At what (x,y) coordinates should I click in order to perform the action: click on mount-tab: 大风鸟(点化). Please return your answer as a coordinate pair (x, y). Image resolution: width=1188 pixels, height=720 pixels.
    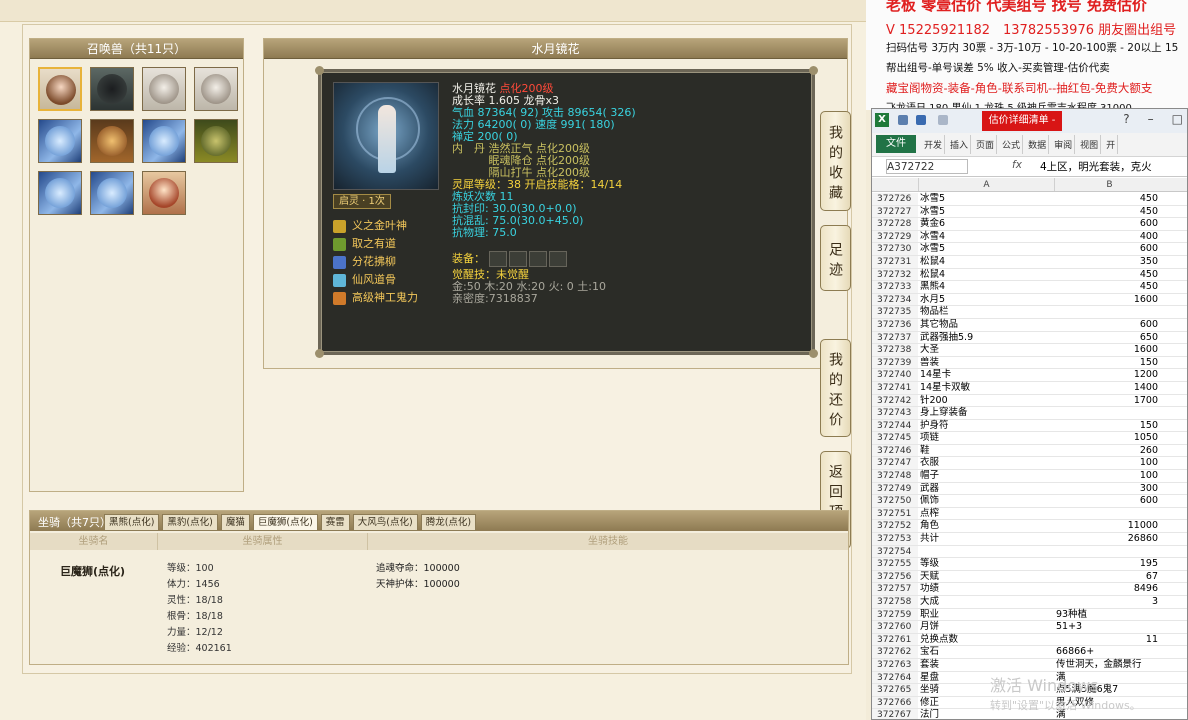
    Looking at the image, I should click on (385, 522).